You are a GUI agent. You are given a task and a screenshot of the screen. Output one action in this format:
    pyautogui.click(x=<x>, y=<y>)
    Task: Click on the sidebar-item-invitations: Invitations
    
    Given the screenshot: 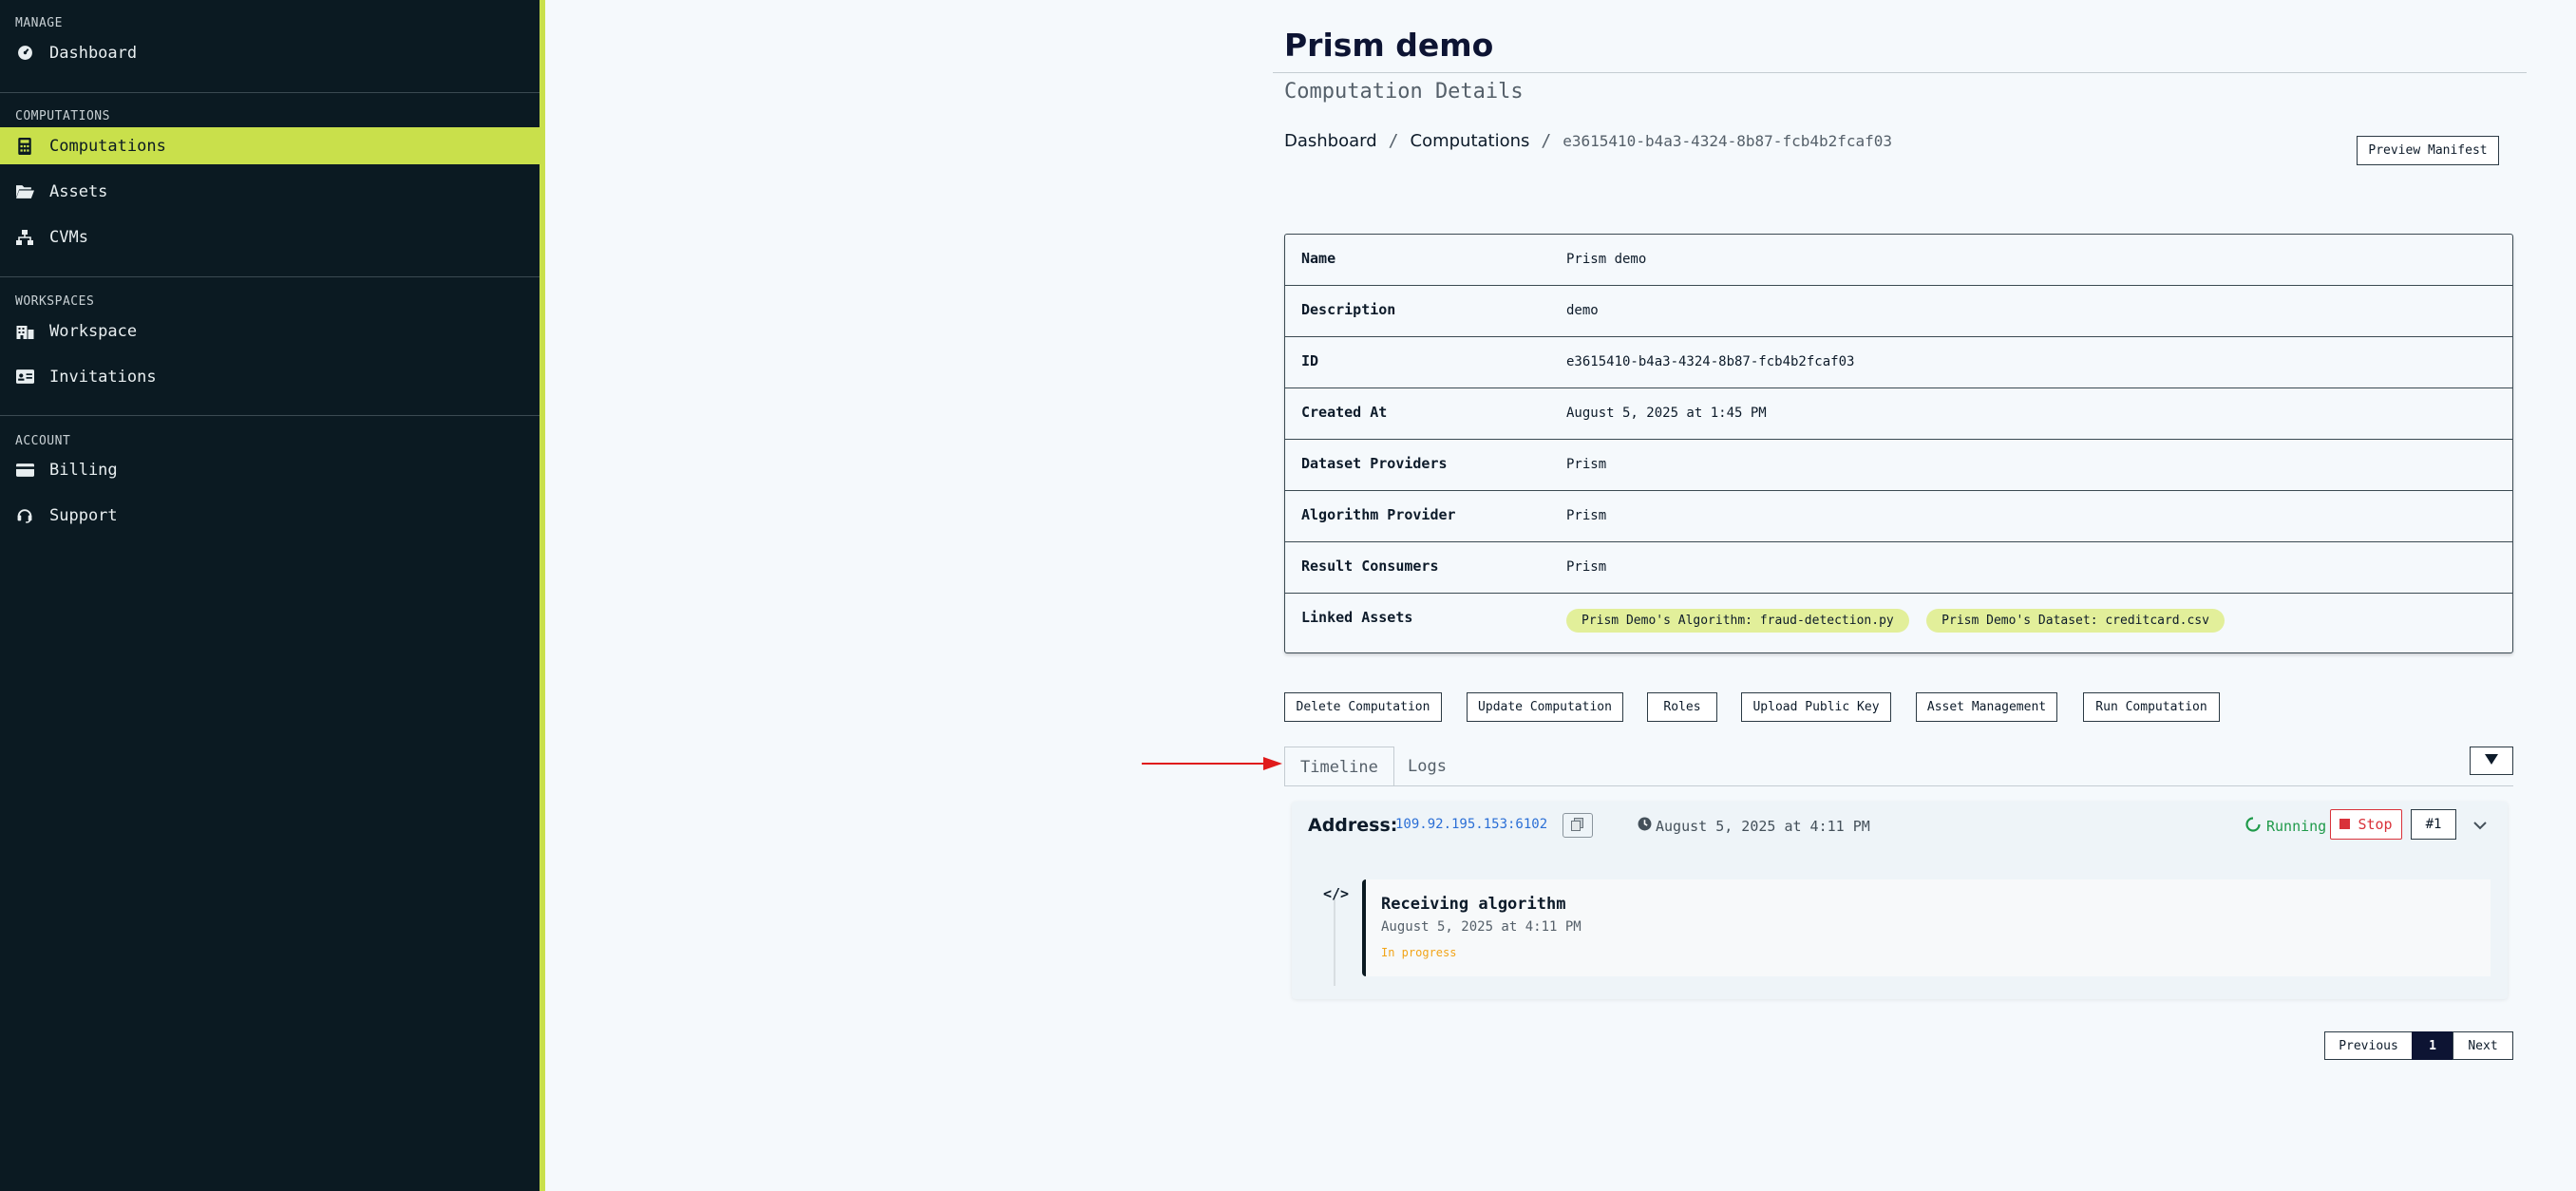 What is the action you would take?
    pyautogui.click(x=270, y=377)
    